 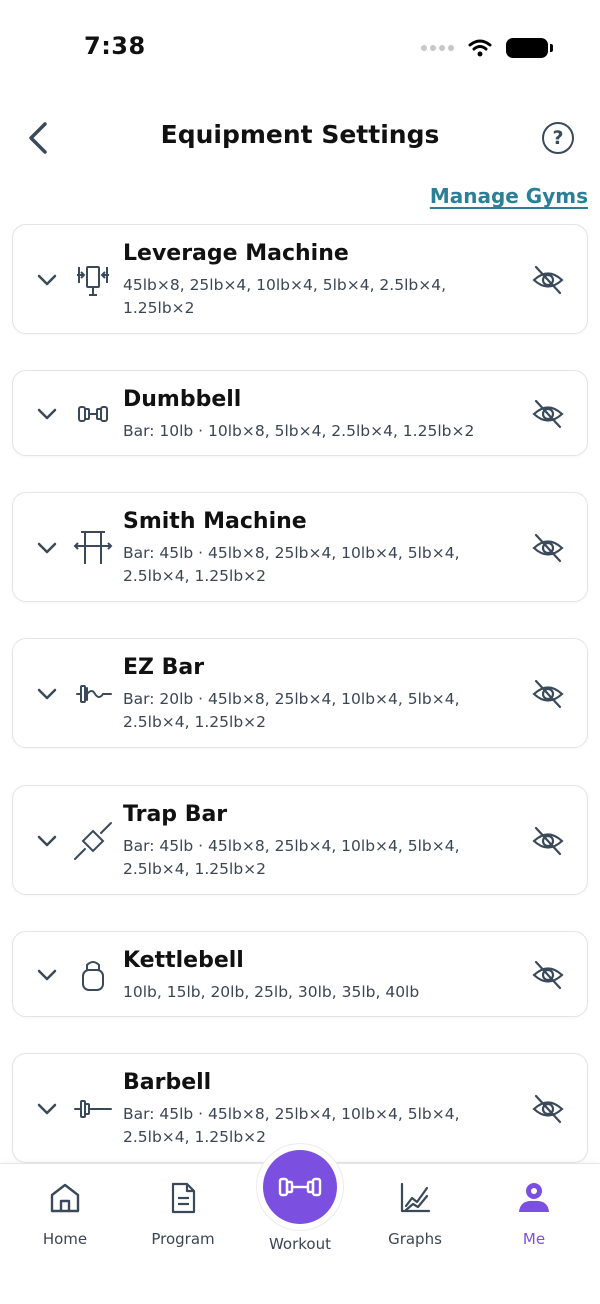 I want to click on battery-icon, so click(x=529, y=48).